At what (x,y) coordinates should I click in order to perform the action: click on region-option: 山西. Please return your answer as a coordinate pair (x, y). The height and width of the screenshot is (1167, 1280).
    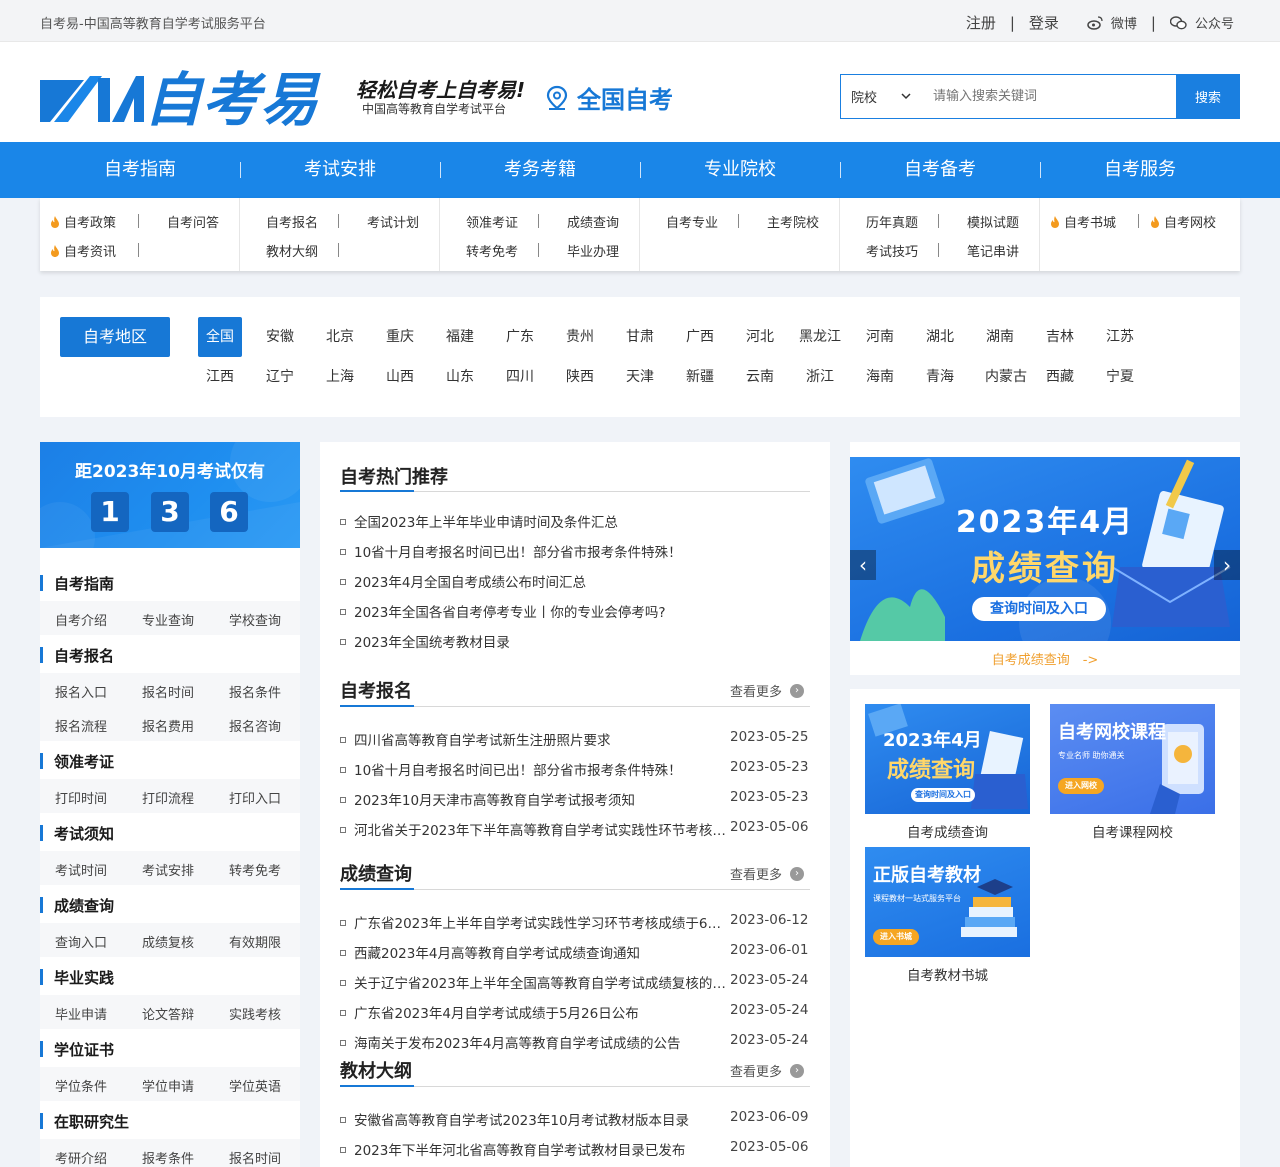
    Looking at the image, I should click on (400, 377).